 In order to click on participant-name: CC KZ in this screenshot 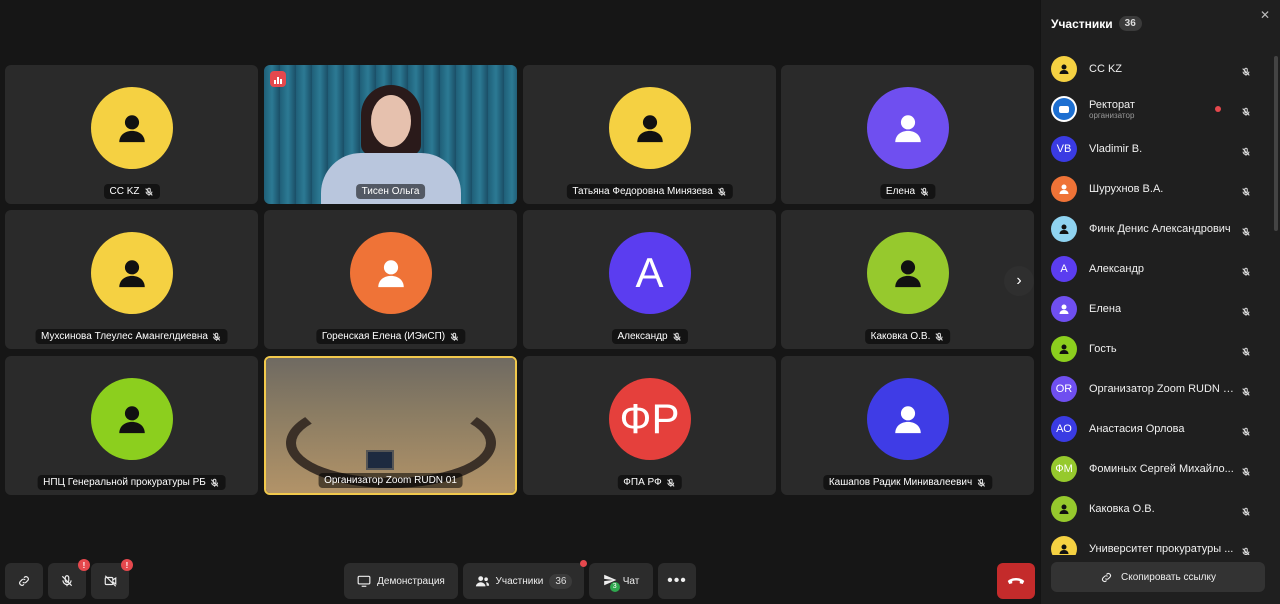, I will do `click(124, 191)`.